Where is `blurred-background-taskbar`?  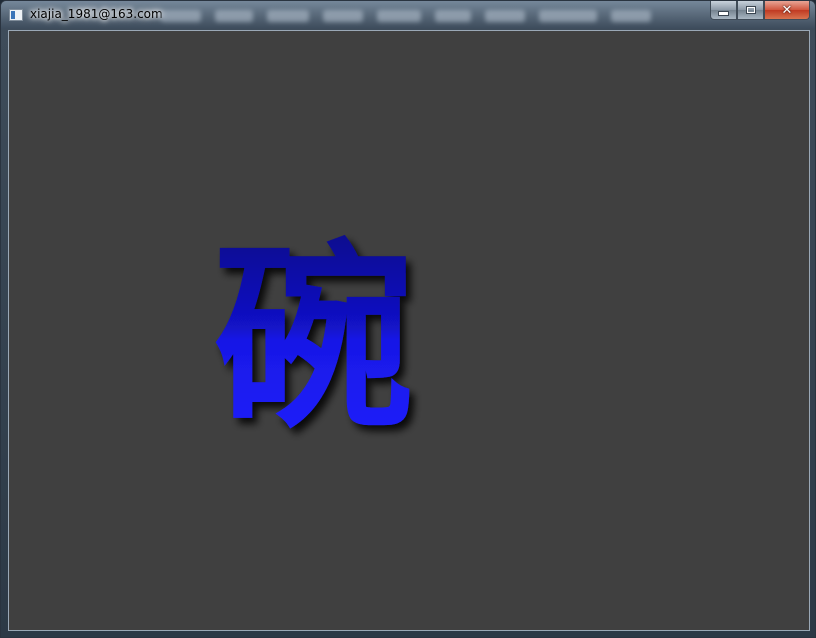 blurred-background-taskbar is located at coordinates (431, 16).